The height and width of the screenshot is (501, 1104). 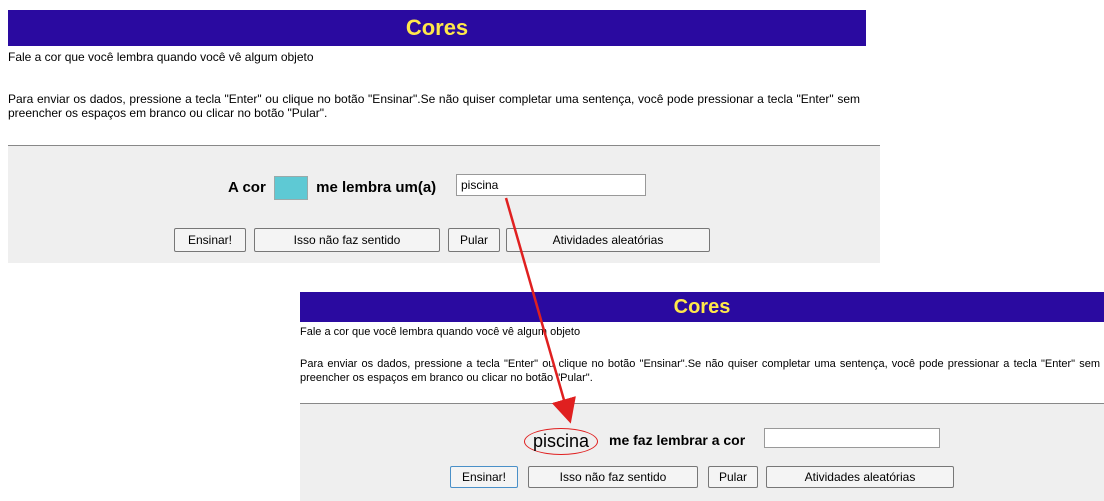 What do you see at coordinates (561, 441) in the screenshot?
I see `circled-word: piscina` at bounding box center [561, 441].